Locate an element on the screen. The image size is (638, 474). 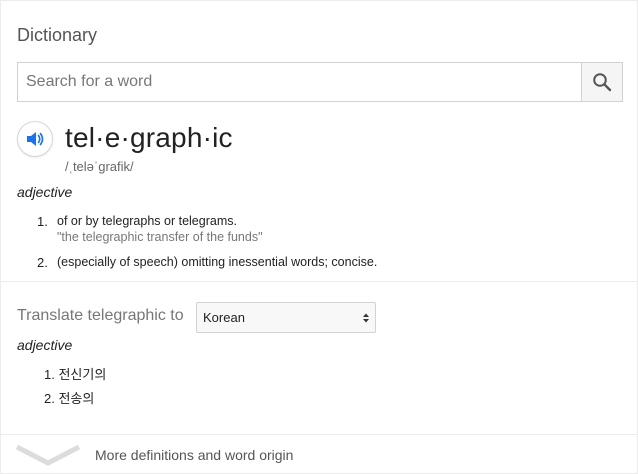
language-select: Korean is located at coordinates (286, 317).